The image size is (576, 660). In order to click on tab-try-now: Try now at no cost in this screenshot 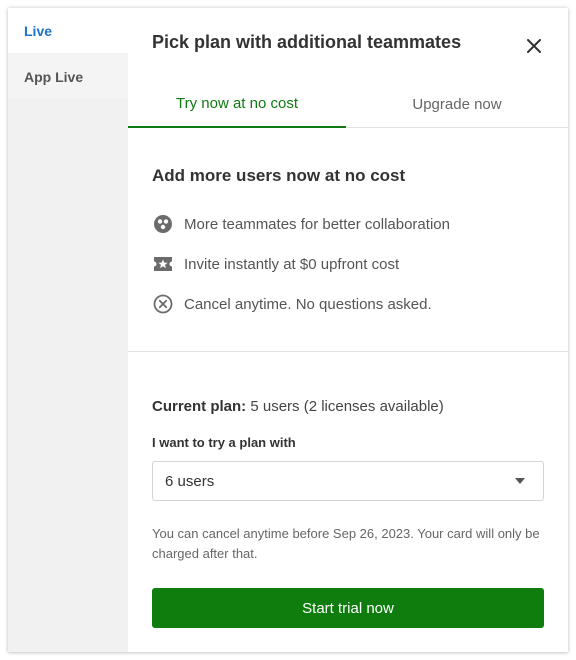, I will do `click(237, 104)`.